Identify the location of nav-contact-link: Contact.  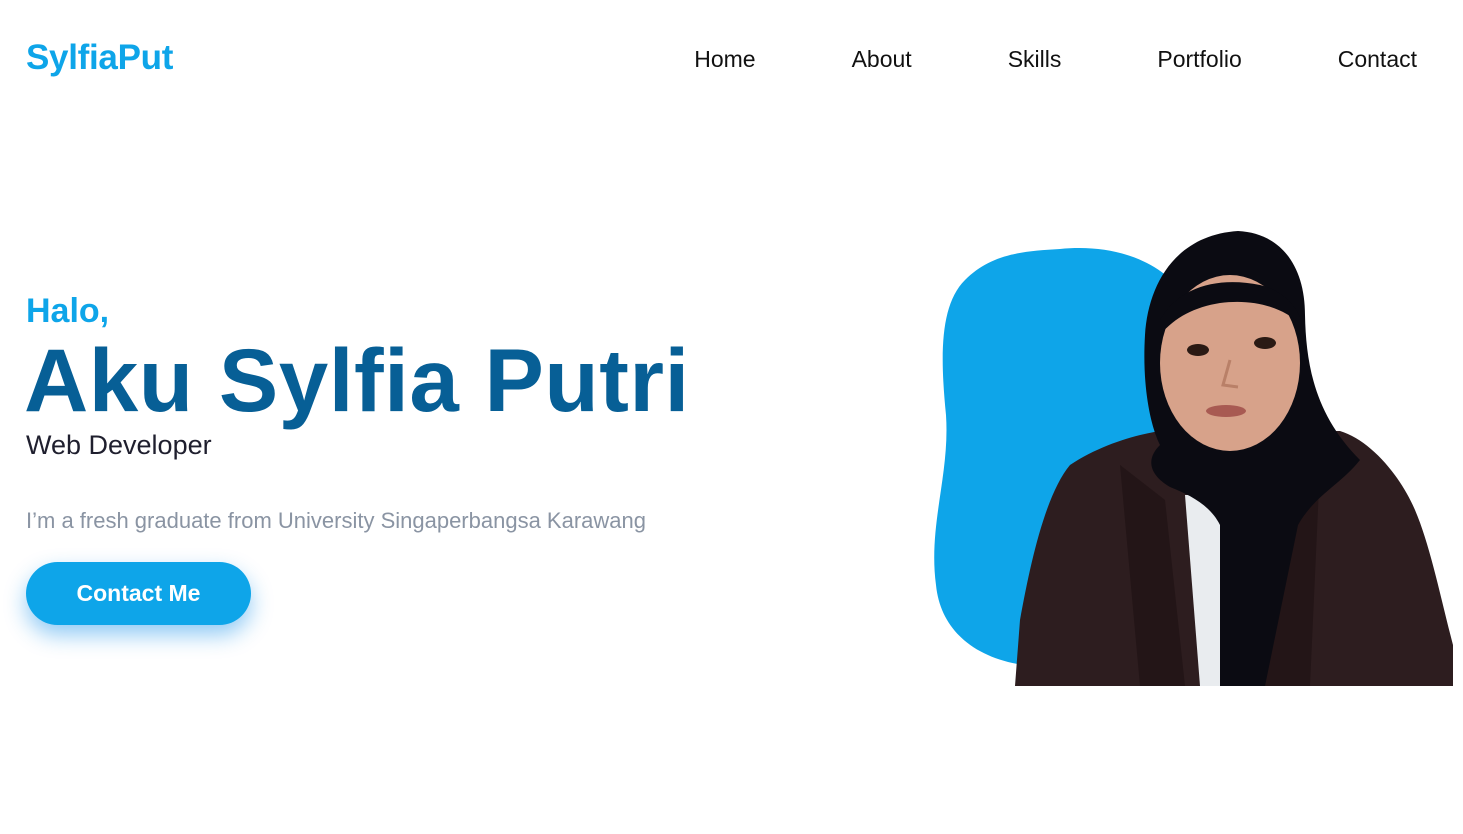
(1377, 59).